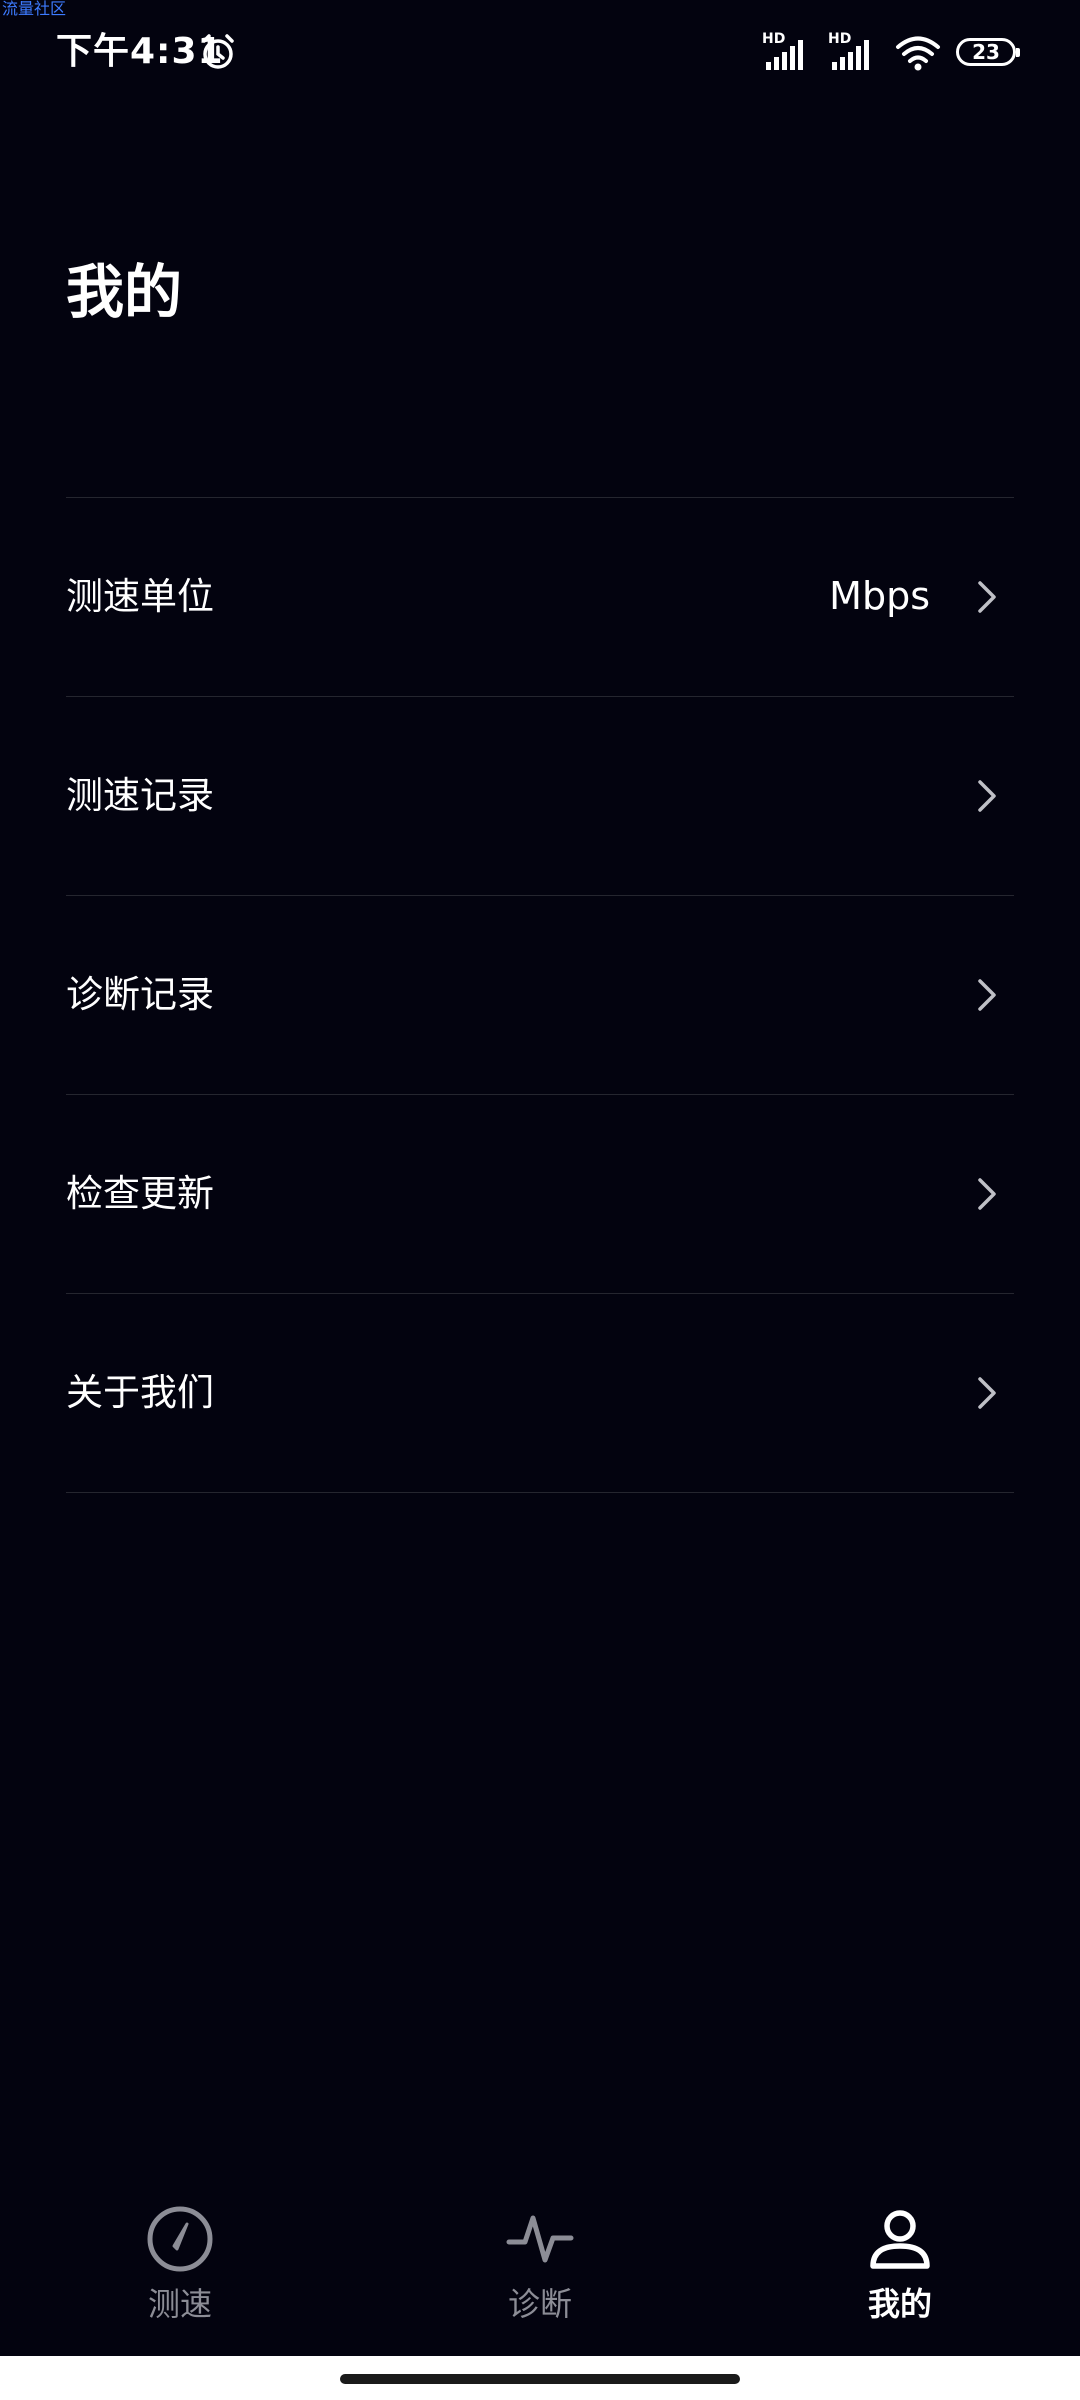 Image resolution: width=1080 pixels, height=2400 pixels. What do you see at coordinates (540, 50) in the screenshot?
I see `status-bar: 下午4:31 HD HD 23` at bounding box center [540, 50].